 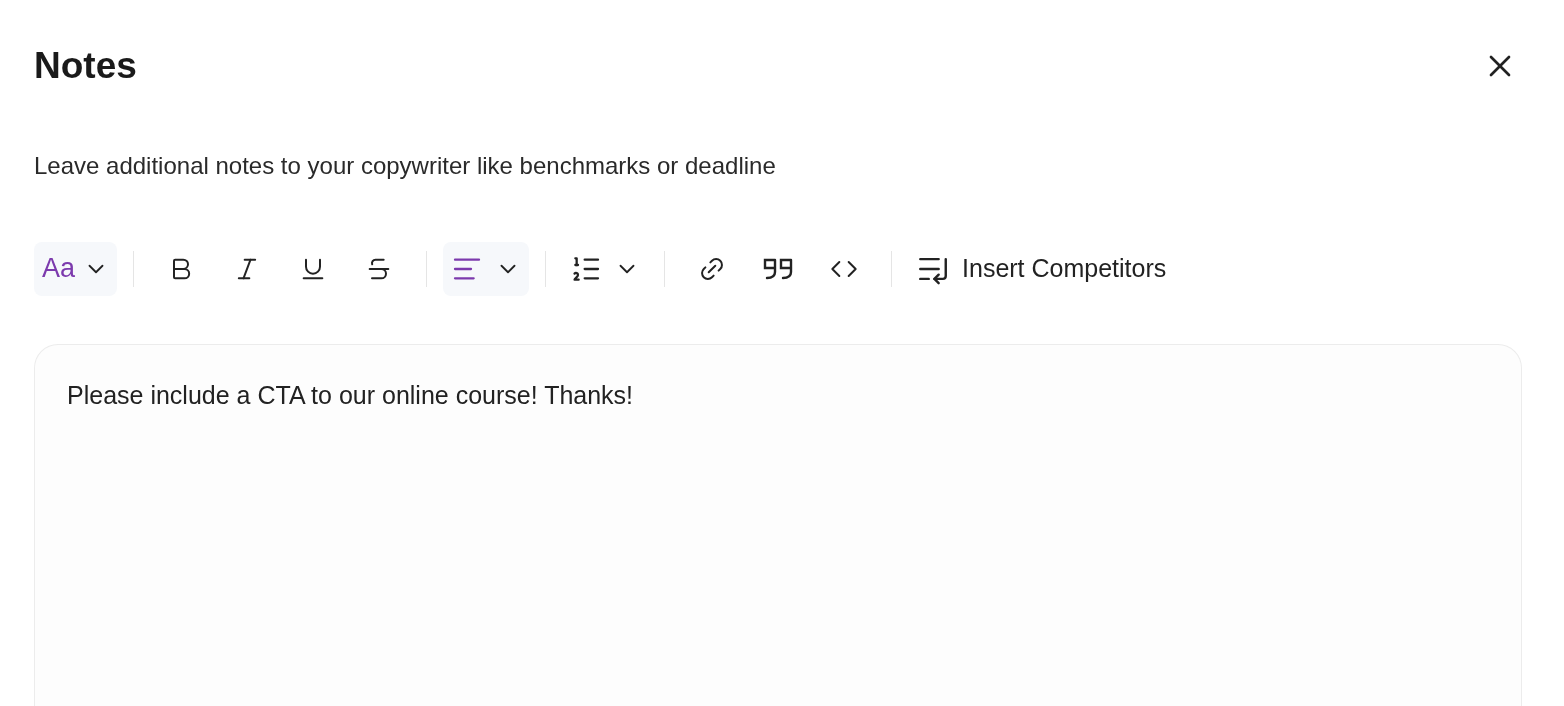 What do you see at coordinates (405, 165) in the screenshot?
I see `dialog-description: Leave additional notes to your copywriter like benchmarks or deadline` at bounding box center [405, 165].